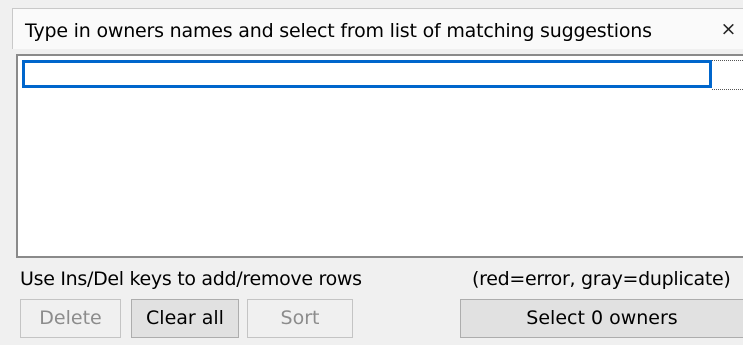 The width and height of the screenshot is (743, 345). Describe the element at coordinates (601, 279) in the screenshot. I see `color-legend-hint: (red=error, gray=duplicate)` at that location.